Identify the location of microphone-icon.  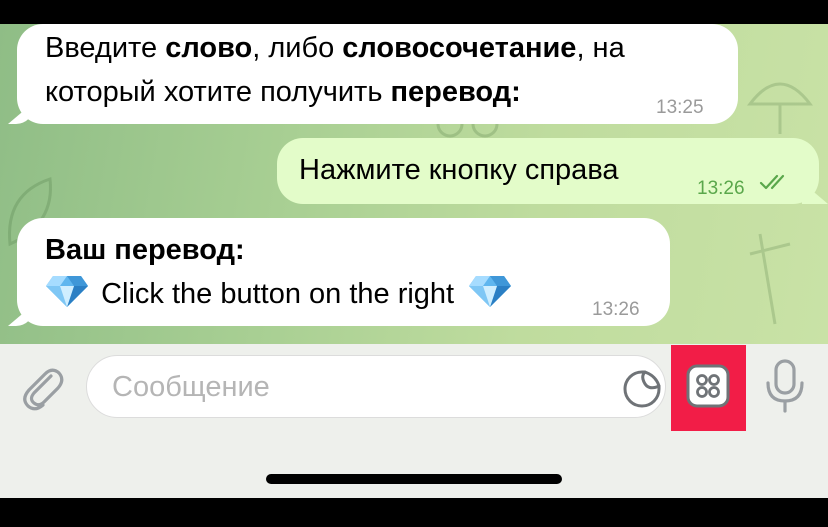
(785, 386).